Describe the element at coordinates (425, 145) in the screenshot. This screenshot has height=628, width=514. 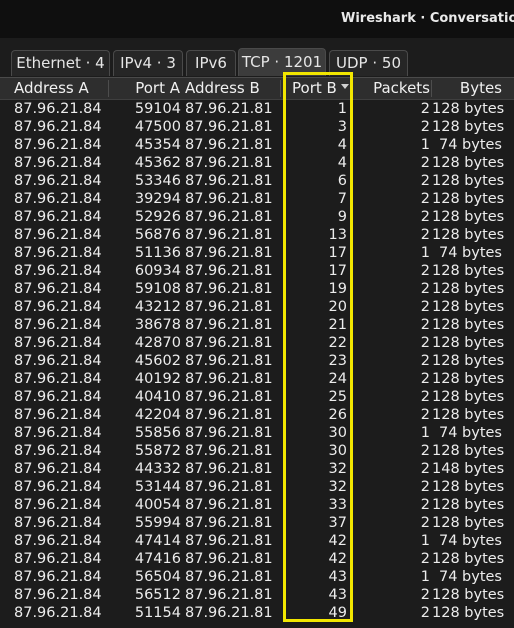
I see `cell-packets: 1` at that location.